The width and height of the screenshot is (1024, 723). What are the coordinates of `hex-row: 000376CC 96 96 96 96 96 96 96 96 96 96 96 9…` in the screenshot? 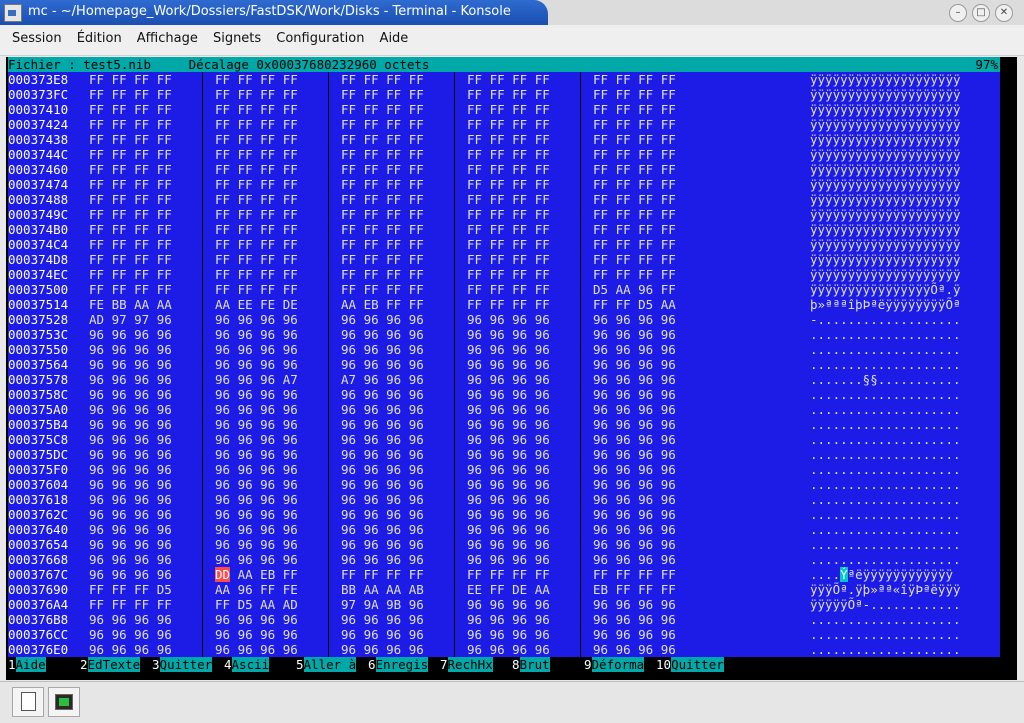 It's located at (504, 634).